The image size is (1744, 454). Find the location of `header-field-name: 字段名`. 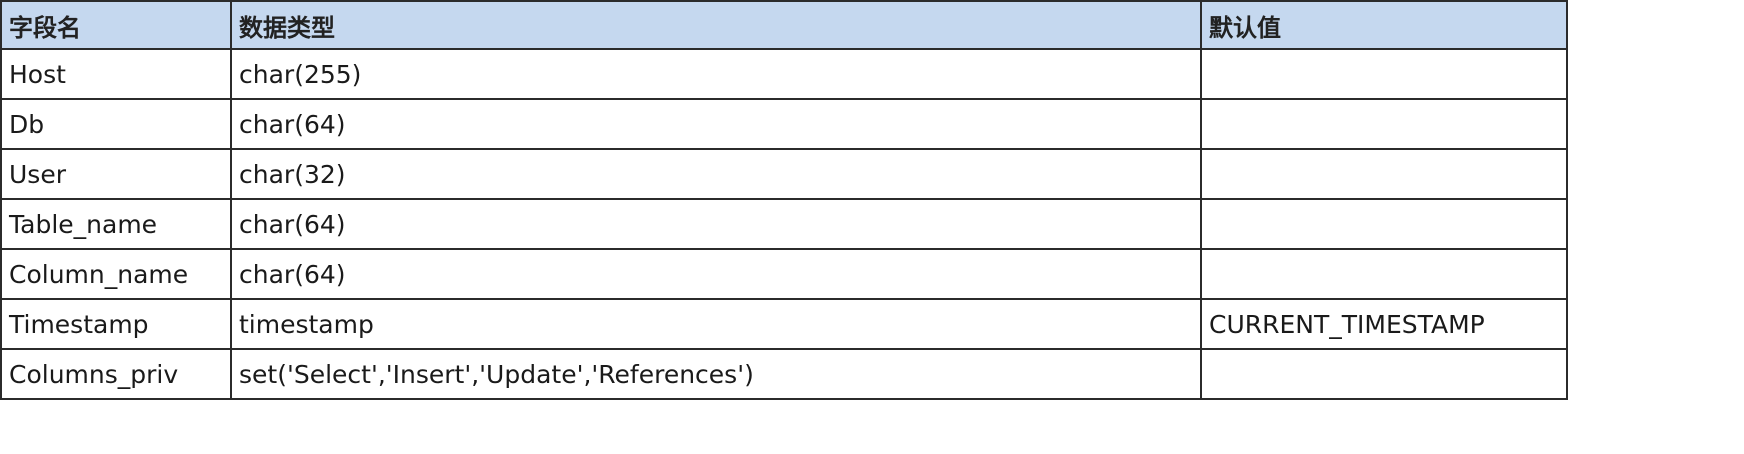

header-field-name: 字段名 is located at coordinates (116, 25).